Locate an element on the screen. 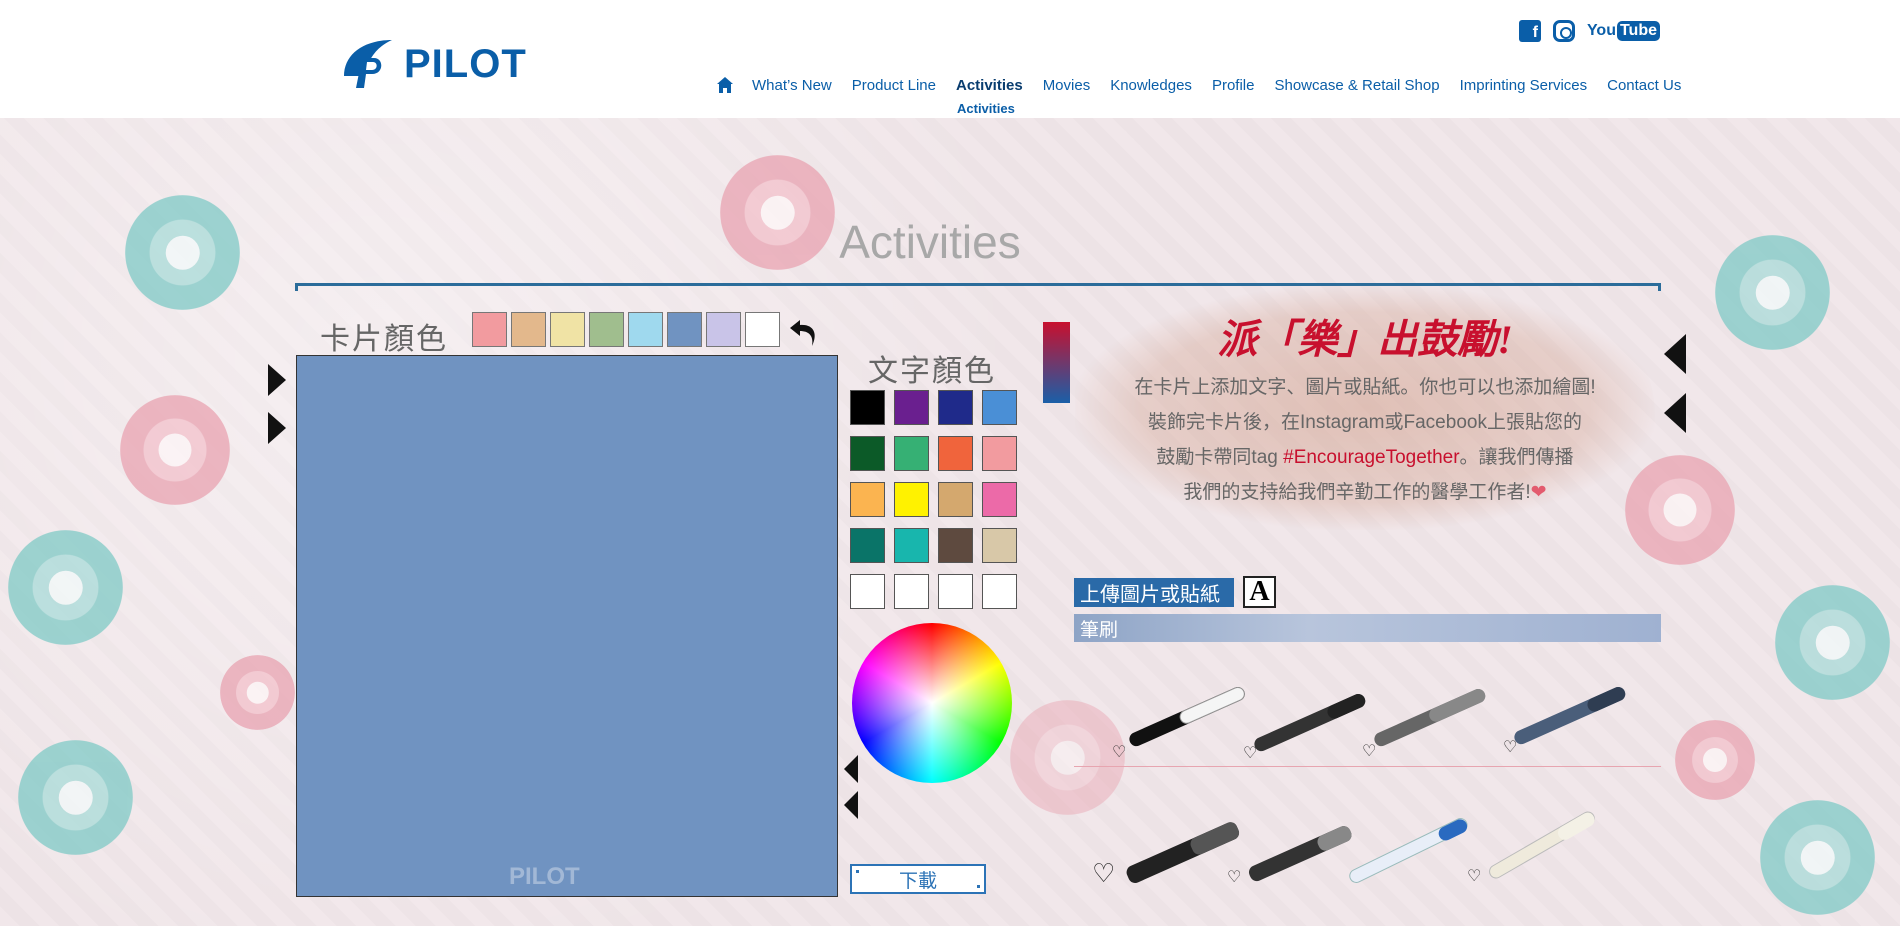  encourage-title: 派「樂」出鼓勵! is located at coordinates (1365, 339).